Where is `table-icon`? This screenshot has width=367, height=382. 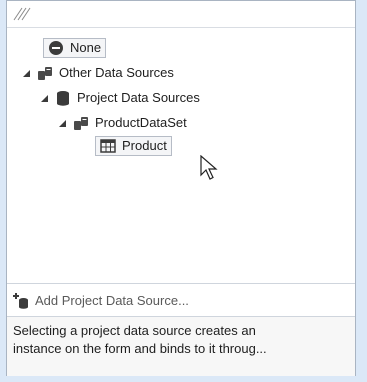 table-icon is located at coordinates (108, 146).